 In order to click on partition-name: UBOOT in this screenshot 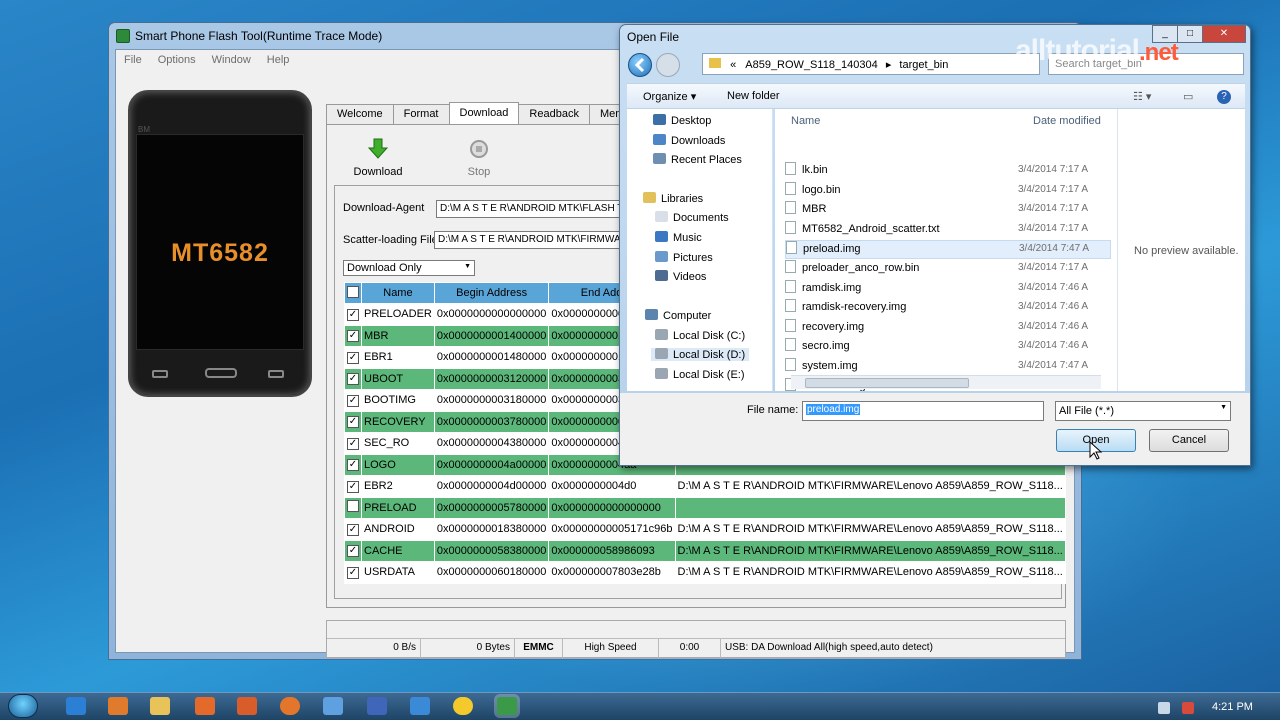, I will do `click(398, 378)`.